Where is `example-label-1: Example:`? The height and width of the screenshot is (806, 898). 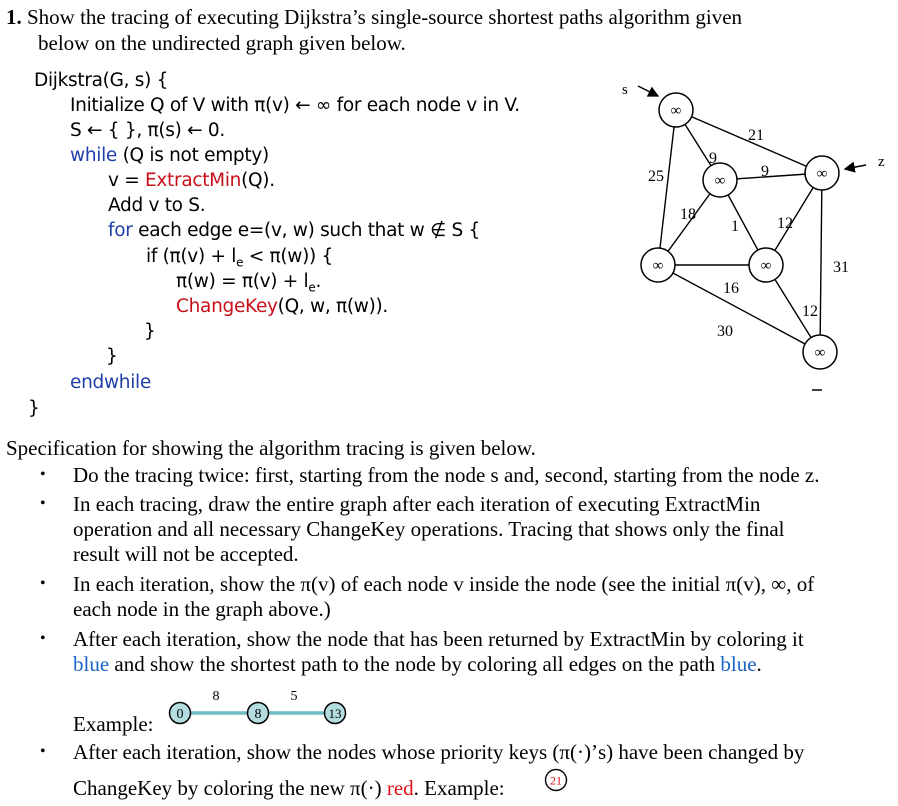 example-label-1: Example: is located at coordinates (113, 724).